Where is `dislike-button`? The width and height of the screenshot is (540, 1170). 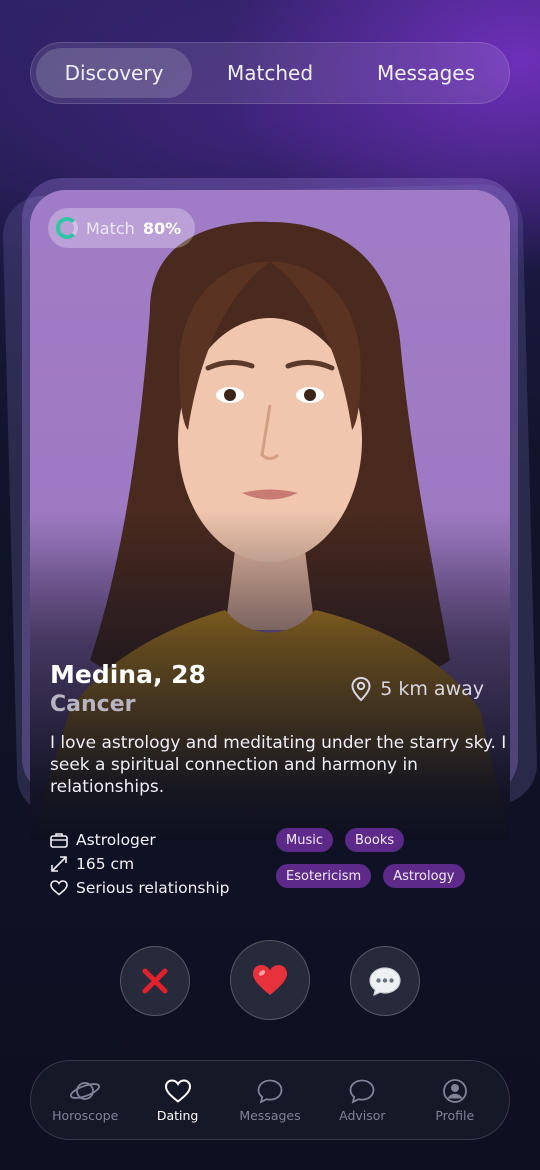 dislike-button is located at coordinates (155, 981).